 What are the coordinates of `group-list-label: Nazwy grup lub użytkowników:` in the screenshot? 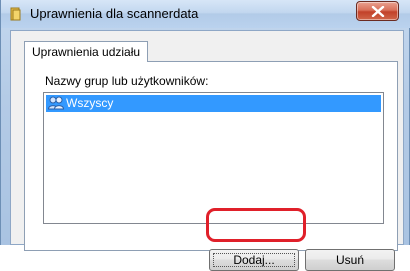 It's located at (127, 81).